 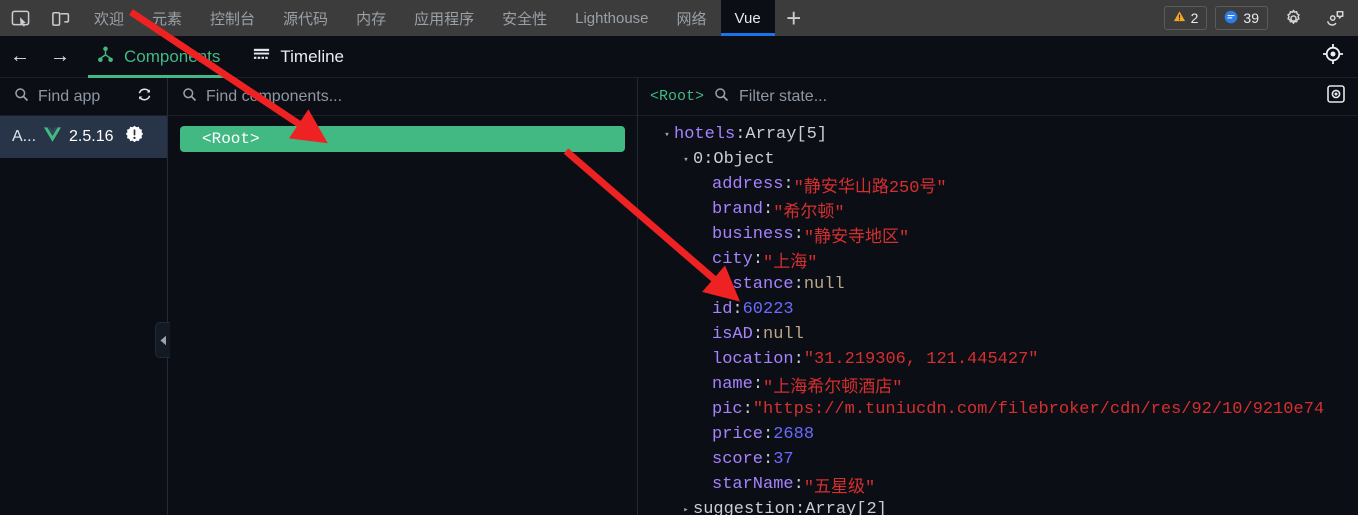 What do you see at coordinates (1179, 18) in the screenshot?
I see `warning-triangle-icon` at bounding box center [1179, 18].